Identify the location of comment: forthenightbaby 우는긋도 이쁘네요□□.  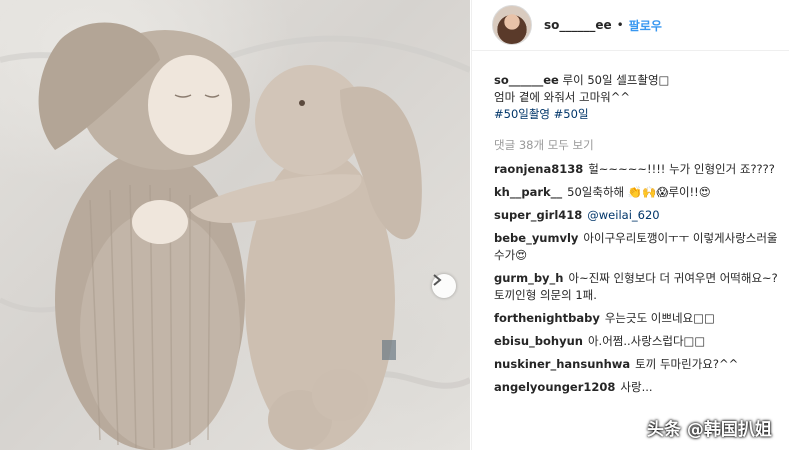
(639, 318).